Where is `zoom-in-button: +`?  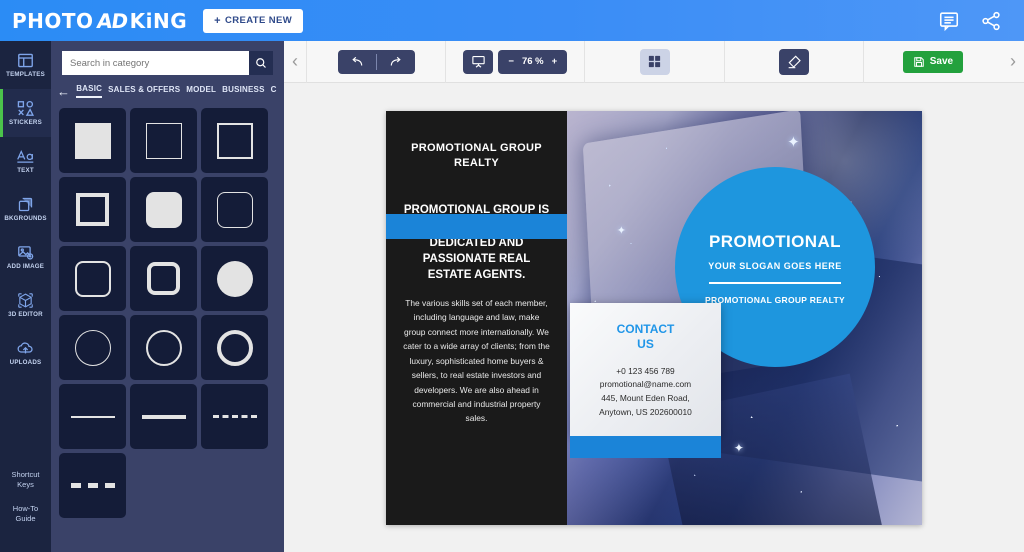 zoom-in-button: + is located at coordinates (555, 61).